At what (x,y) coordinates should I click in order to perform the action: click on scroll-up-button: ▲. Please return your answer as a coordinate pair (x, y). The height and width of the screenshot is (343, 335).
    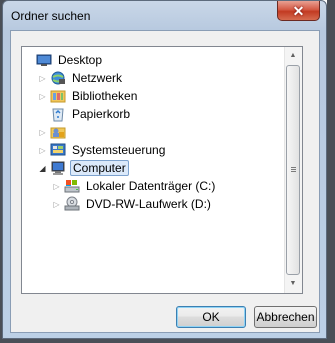
    Looking at the image, I should click on (293, 55).